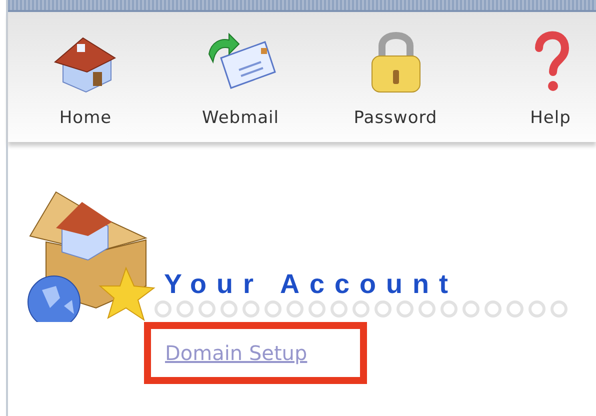  What do you see at coordinates (311, 284) in the screenshot?
I see `section-title: Your Account` at bounding box center [311, 284].